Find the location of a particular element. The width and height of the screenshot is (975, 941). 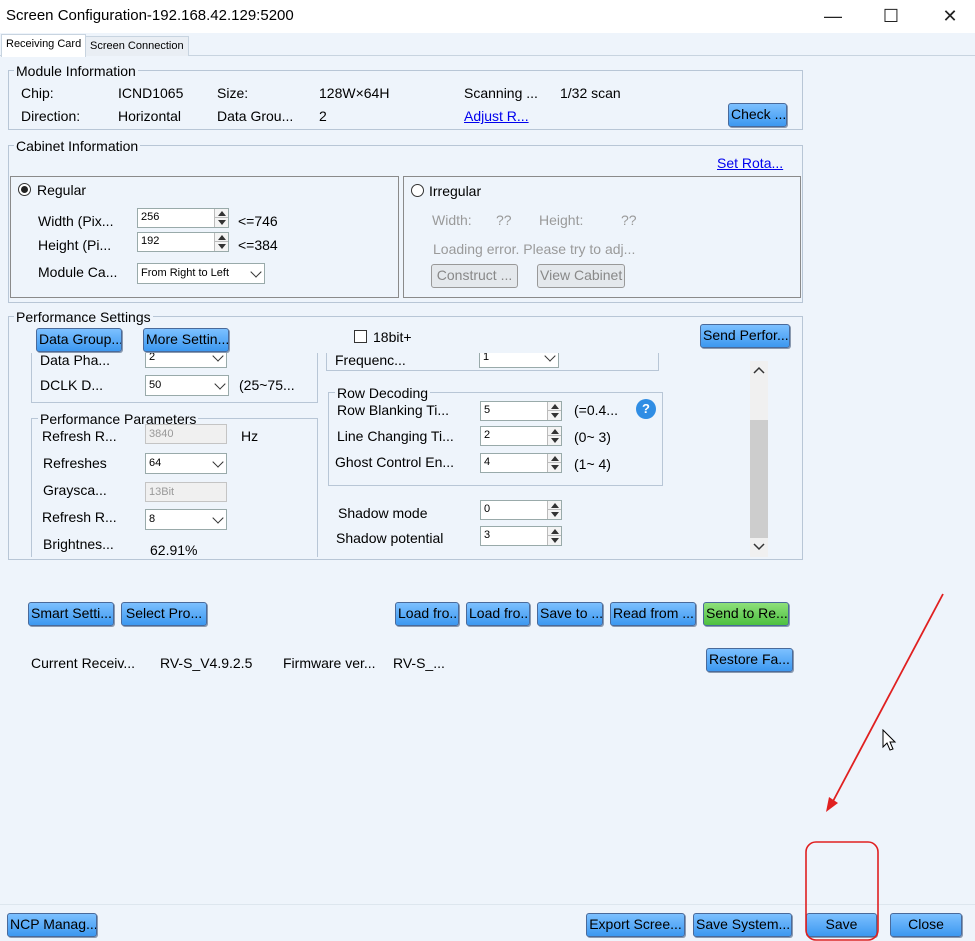

annotation-arrowhead is located at coordinates (832, 804).